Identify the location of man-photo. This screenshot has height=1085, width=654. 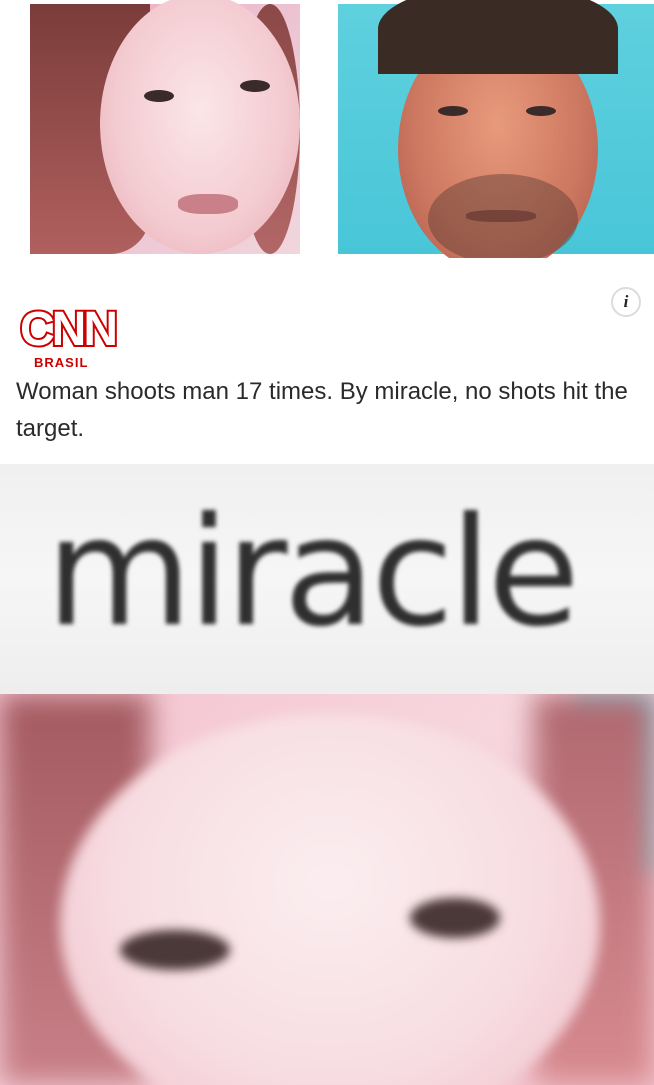
(496, 129).